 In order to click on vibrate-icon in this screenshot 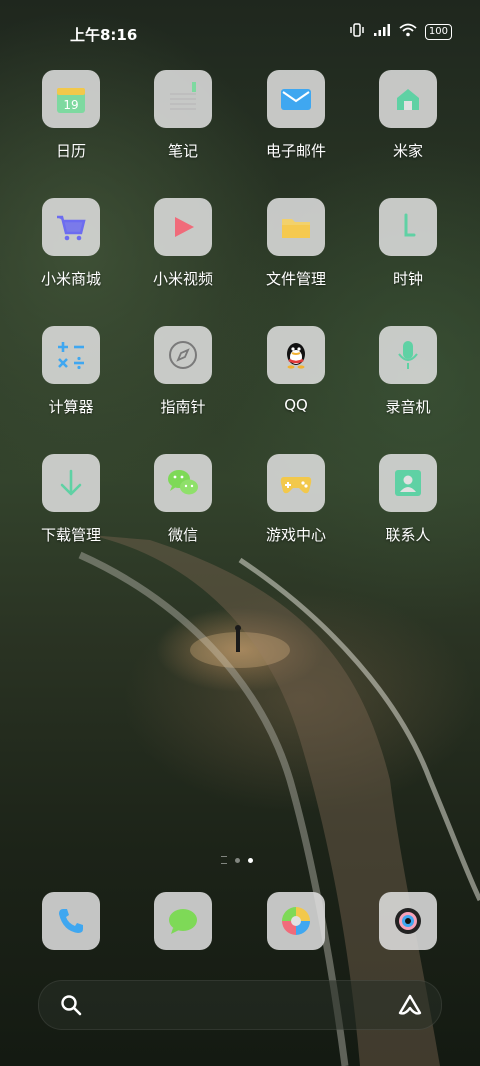, I will do `click(357, 31)`.